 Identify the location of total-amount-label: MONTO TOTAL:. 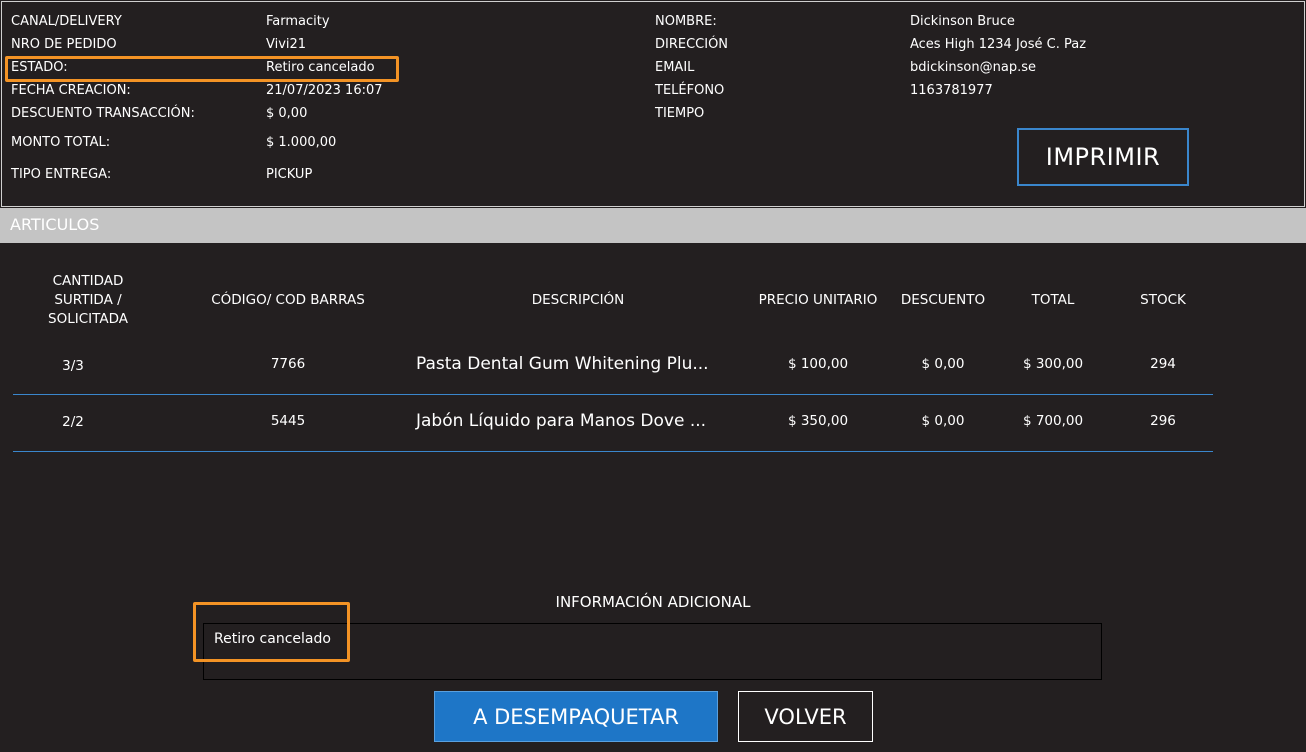
(61, 142).